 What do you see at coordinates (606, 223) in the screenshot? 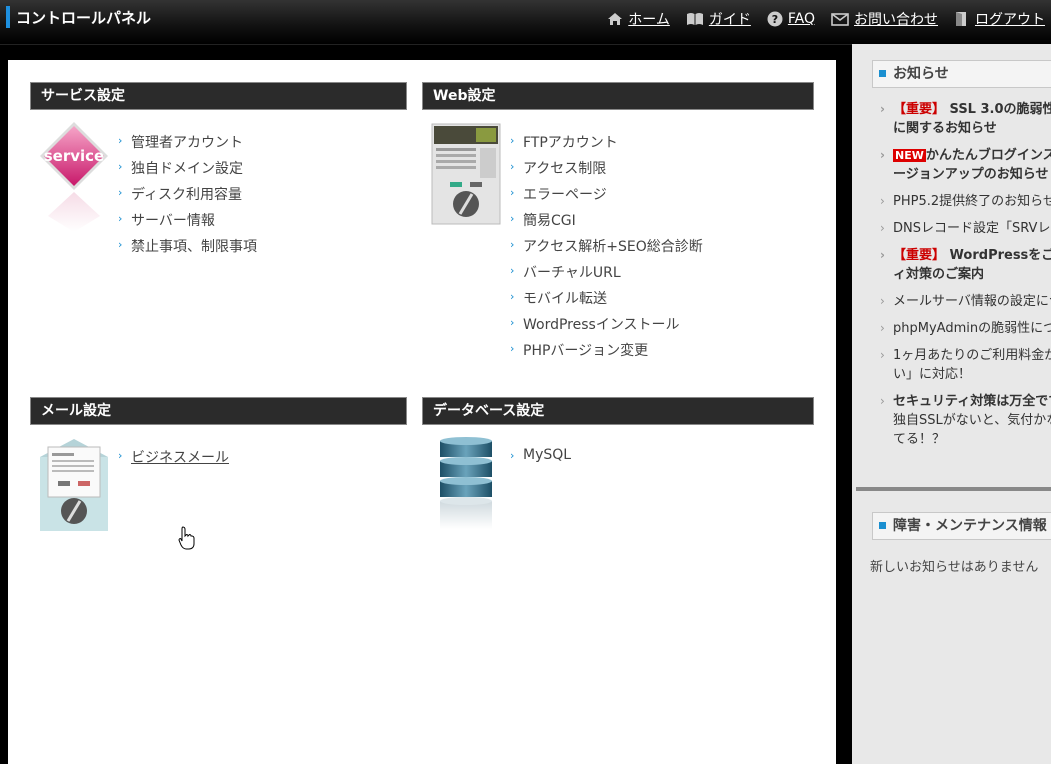
I see `link-simple-cgi: › 簡易CGI` at bounding box center [606, 223].